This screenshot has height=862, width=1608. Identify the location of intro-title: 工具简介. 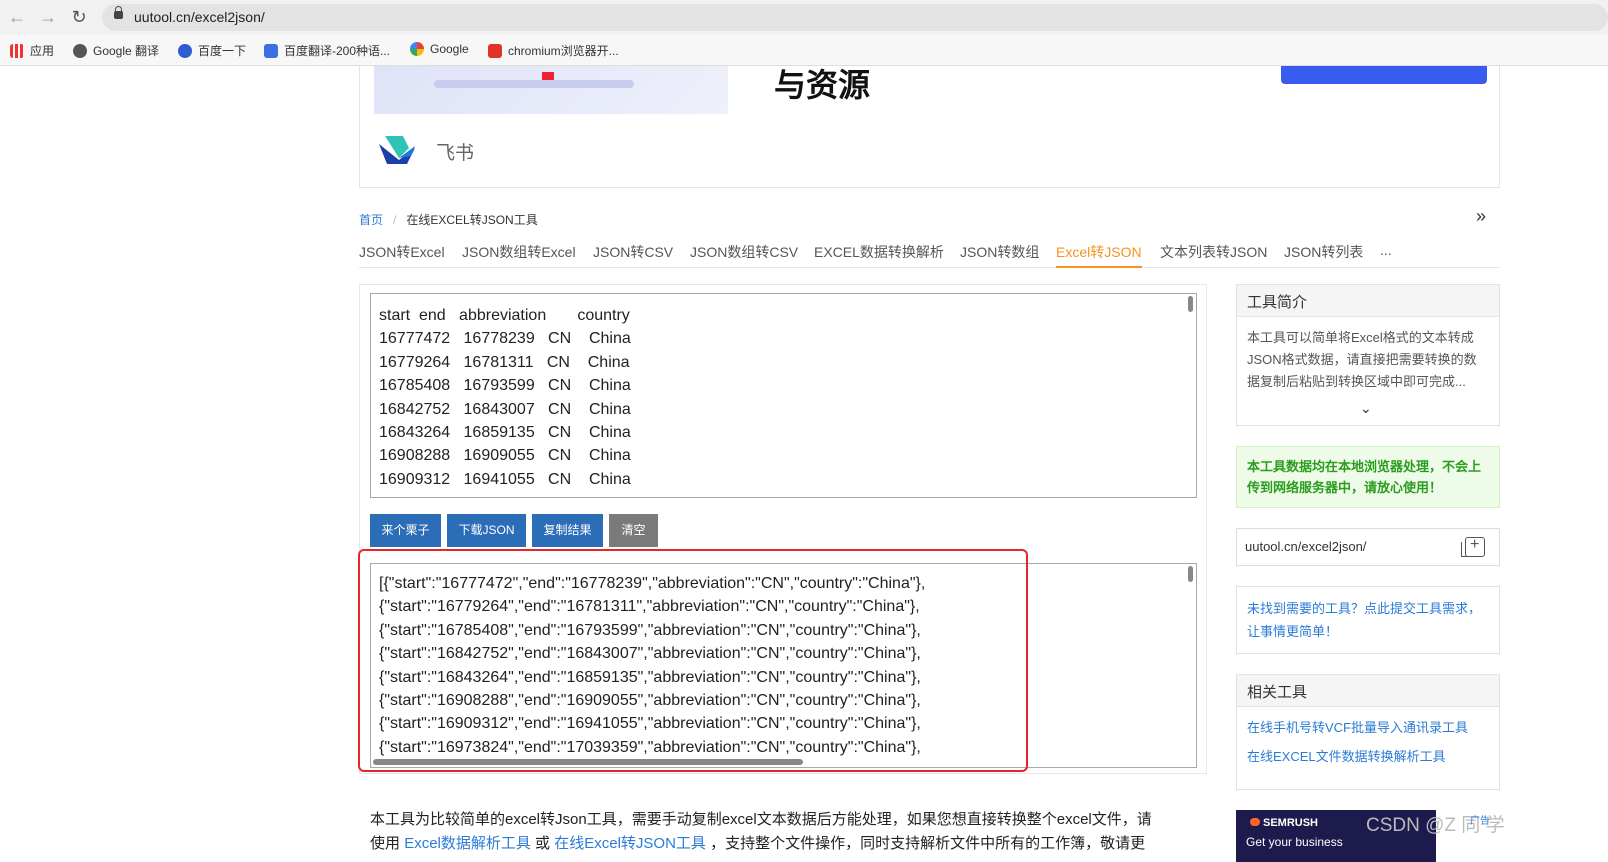
(1368, 301).